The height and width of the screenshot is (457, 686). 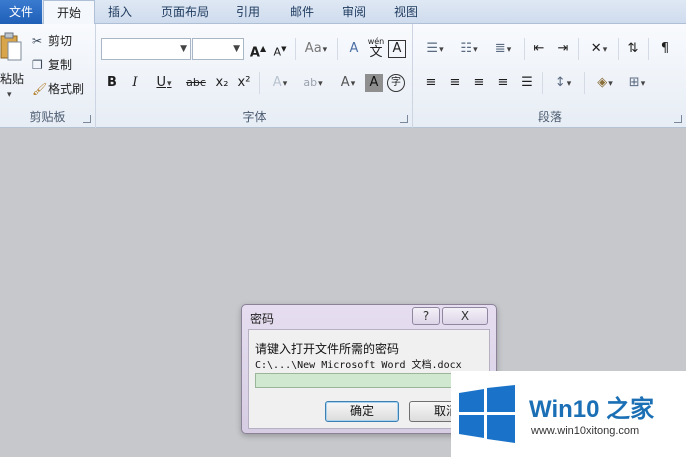 What do you see at coordinates (37, 41) in the screenshot?
I see `scissors-icon: ✂` at bounding box center [37, 41].